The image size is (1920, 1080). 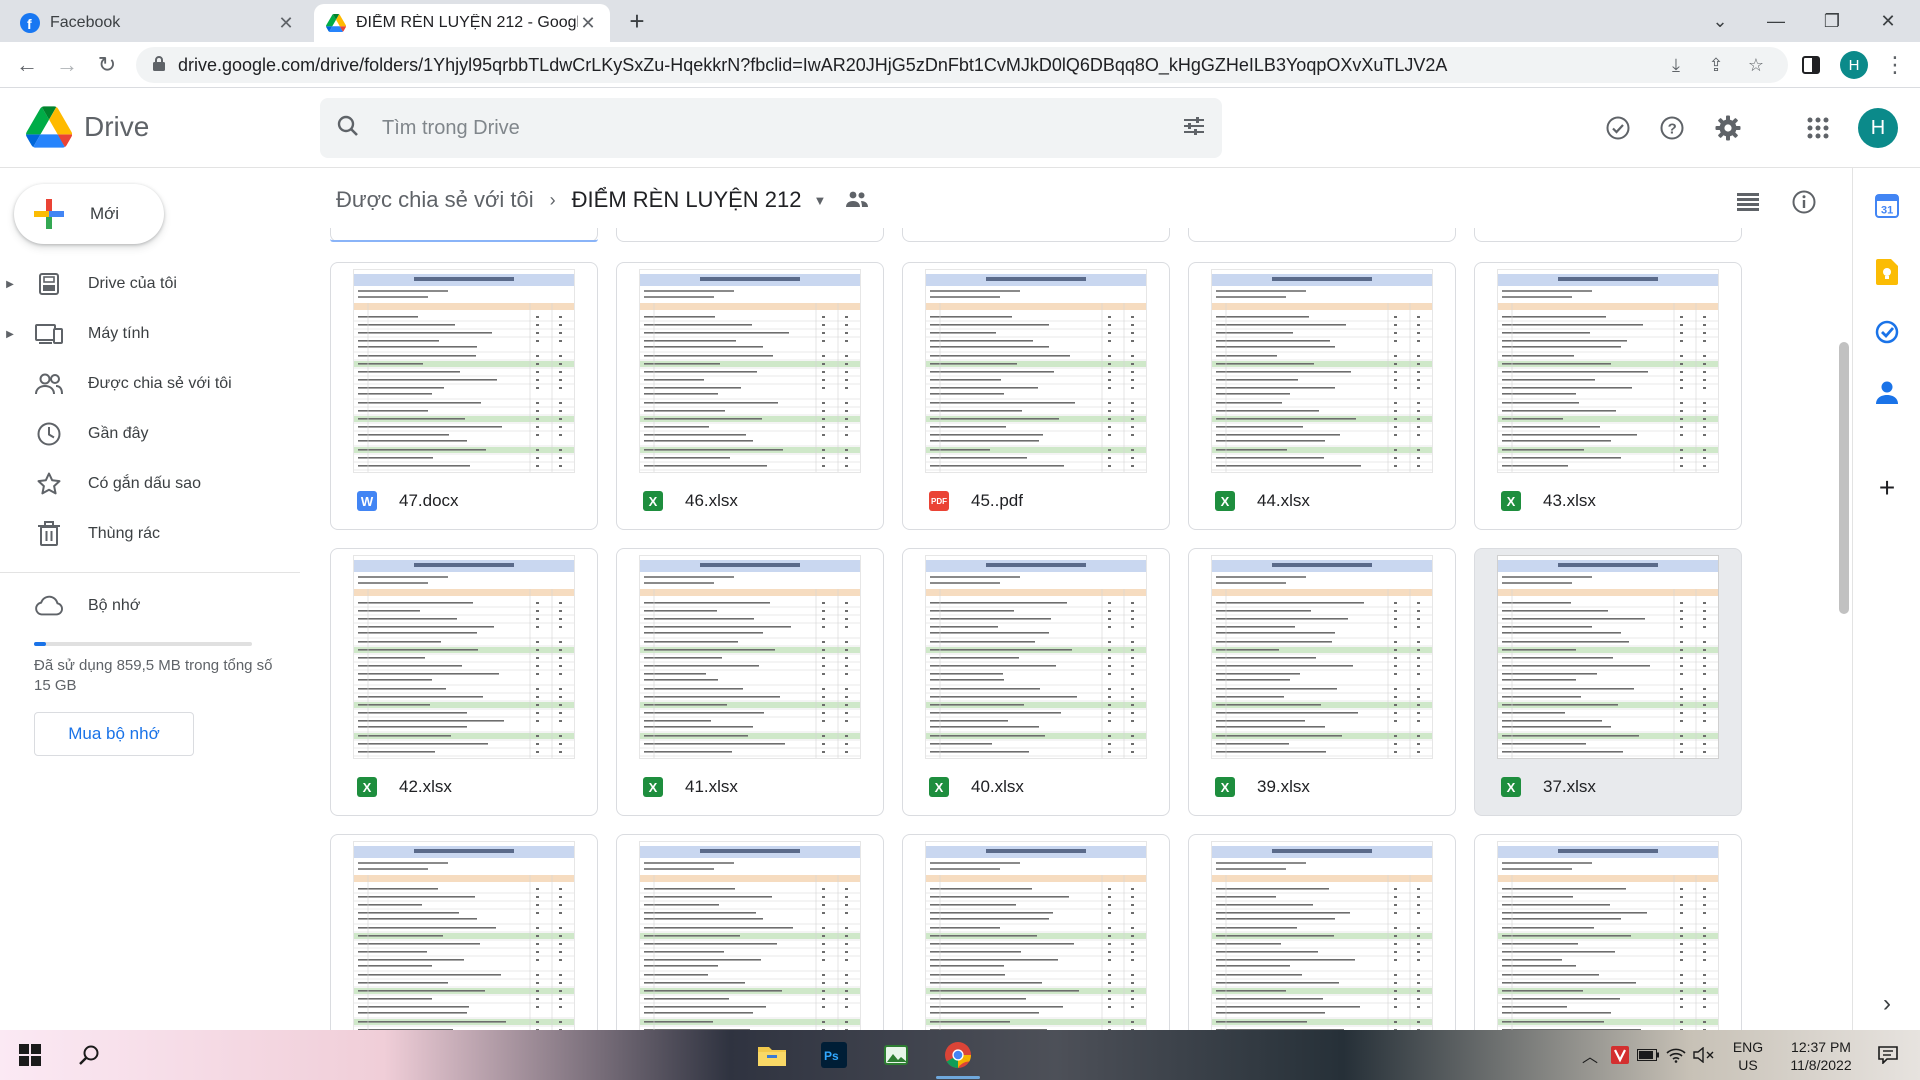 I want to click on file-card: X 46.xlsx, so click(x=750, y=396).